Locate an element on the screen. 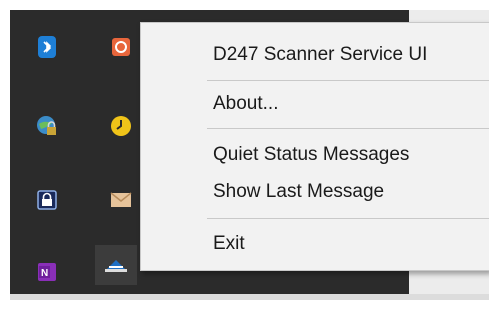 The height and width of the screenshot is (311, 489). network-sharing-icon is located at coordinates (47, 126).